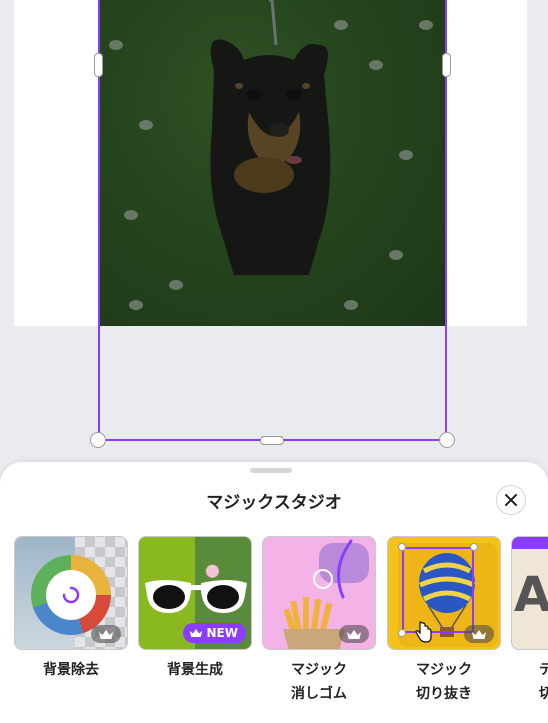 This screenshot has width=548, height=723. Describe the element at coordinates (447, 440) in the screenshot. I see `resize-handle-bottom-right` at that location.